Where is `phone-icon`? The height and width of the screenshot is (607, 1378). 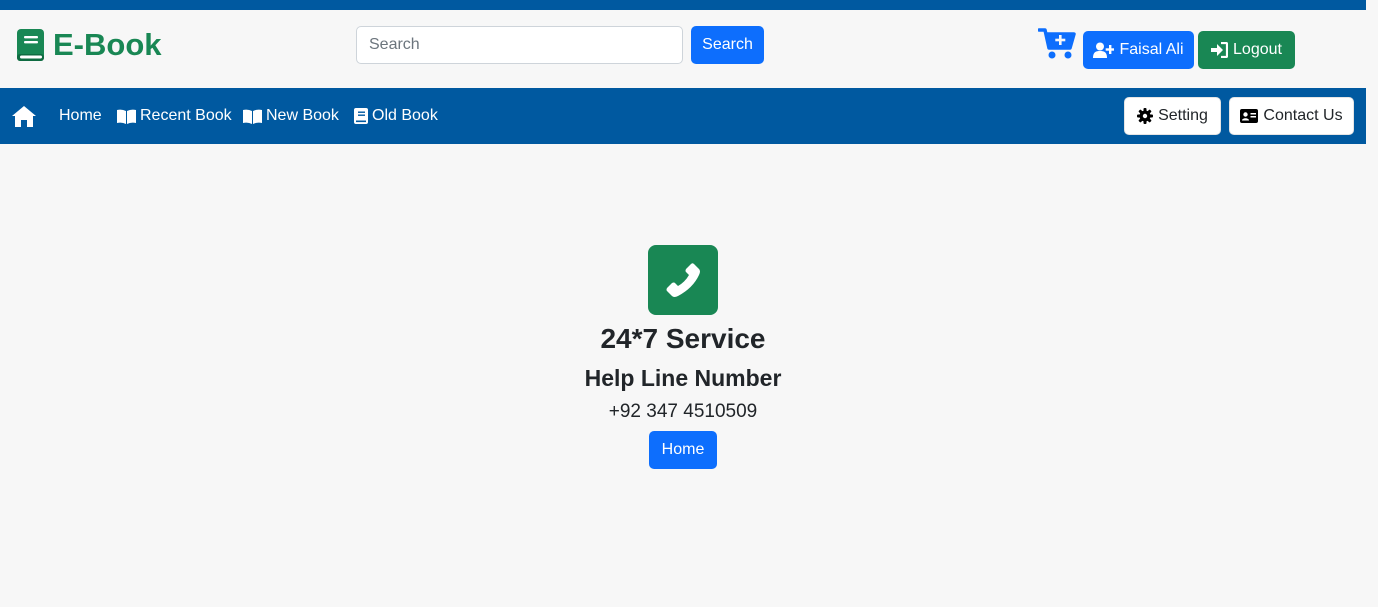
phone-icon is located at coordinates (683, 280).